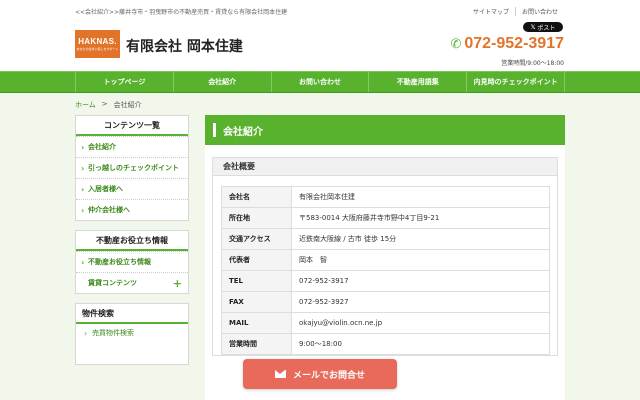 This screenshot has width=640, height=400. I want to click on page-title: 会社紹介, so click(385, 130).